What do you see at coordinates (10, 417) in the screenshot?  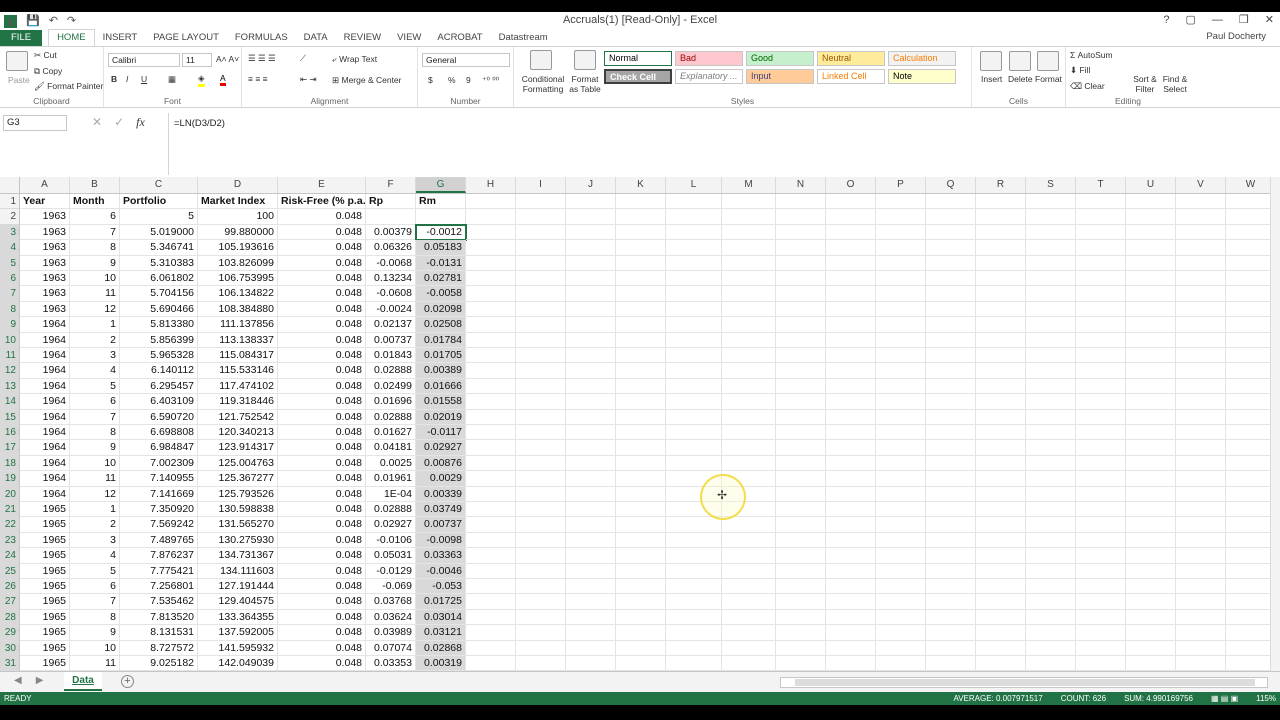 I see `row-header: 15` at bounding box center [10, 417].